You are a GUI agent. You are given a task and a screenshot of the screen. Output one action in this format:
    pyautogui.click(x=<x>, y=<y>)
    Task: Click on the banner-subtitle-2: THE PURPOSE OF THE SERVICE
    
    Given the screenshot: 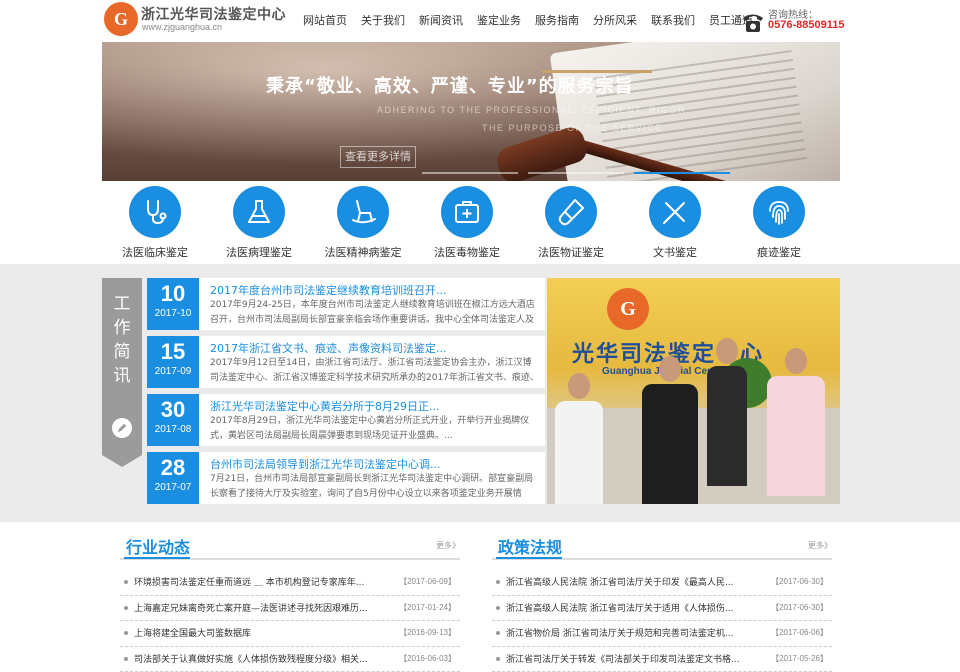 What is the action you would take?
    pyautogui.click(x=572, y=128)
    